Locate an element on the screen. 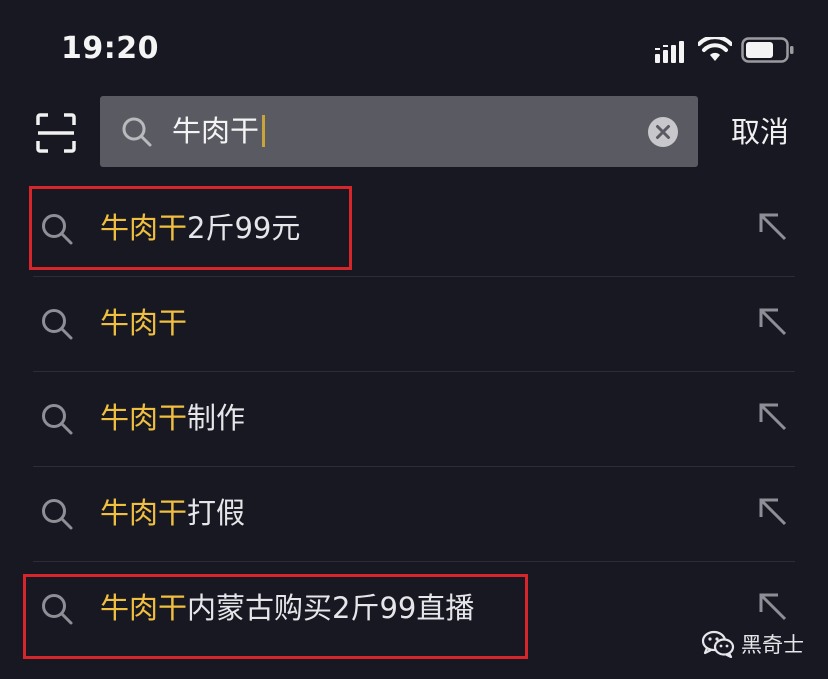 The image size is (828, 679). search-input: 牛肉干 is located at coordinates (219, 131).